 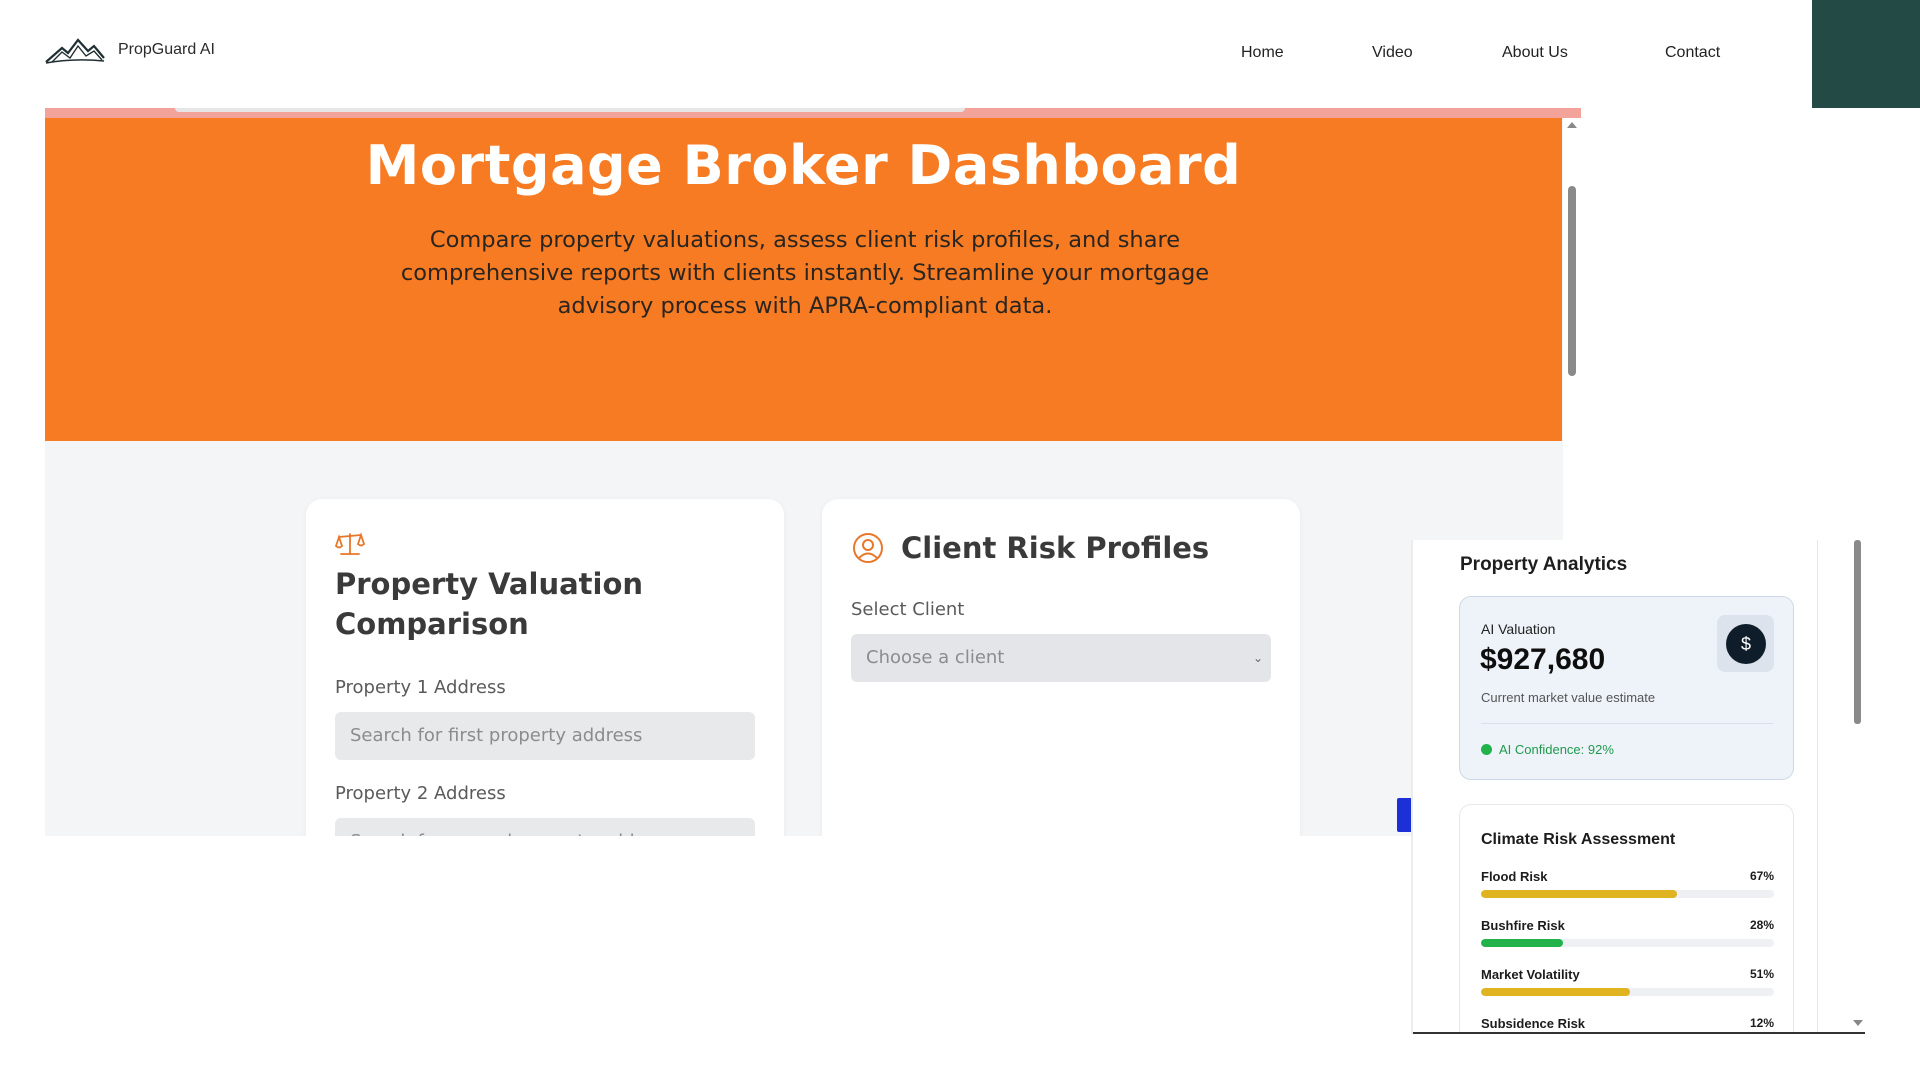 What do you see at coordinates (1761, 876) in the screenshot?
I see `risk-percent: 67%` at bounding box center [1761, 876].